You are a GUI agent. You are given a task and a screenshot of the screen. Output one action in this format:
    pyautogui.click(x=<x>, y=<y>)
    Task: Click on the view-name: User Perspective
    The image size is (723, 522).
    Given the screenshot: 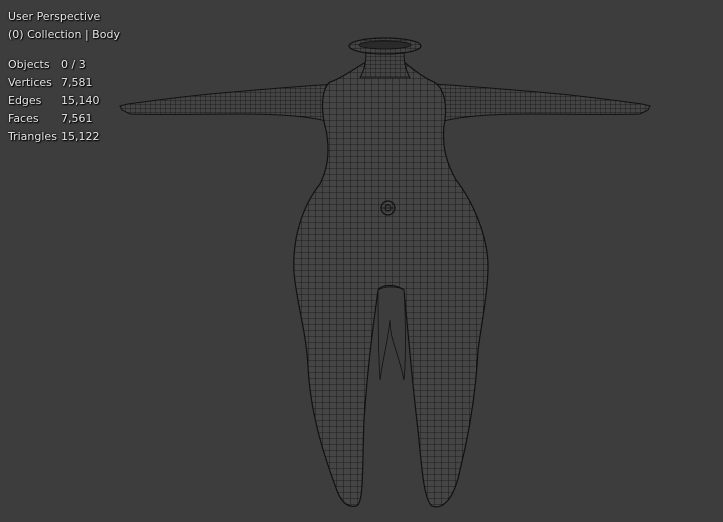 What is the action you would take?
    pyautogui.click(x=54, y=16)
    